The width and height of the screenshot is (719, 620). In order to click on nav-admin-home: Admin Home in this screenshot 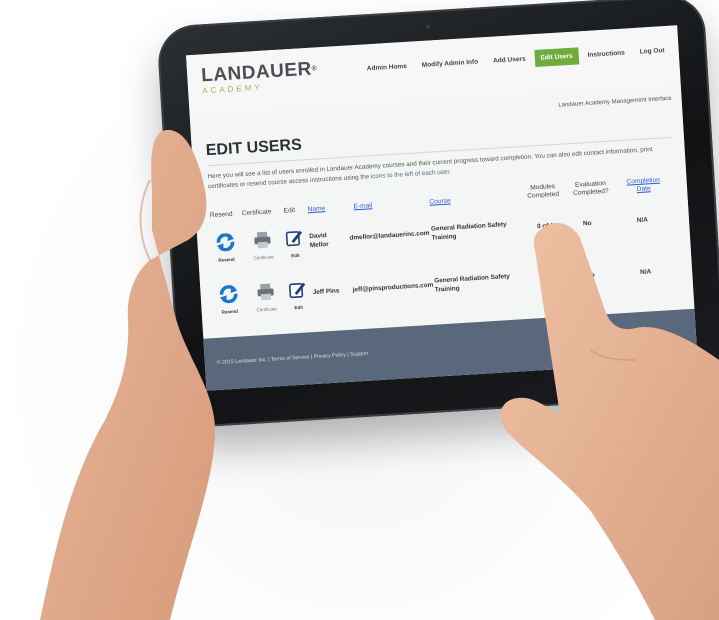, I will do `click(386, 68)`.